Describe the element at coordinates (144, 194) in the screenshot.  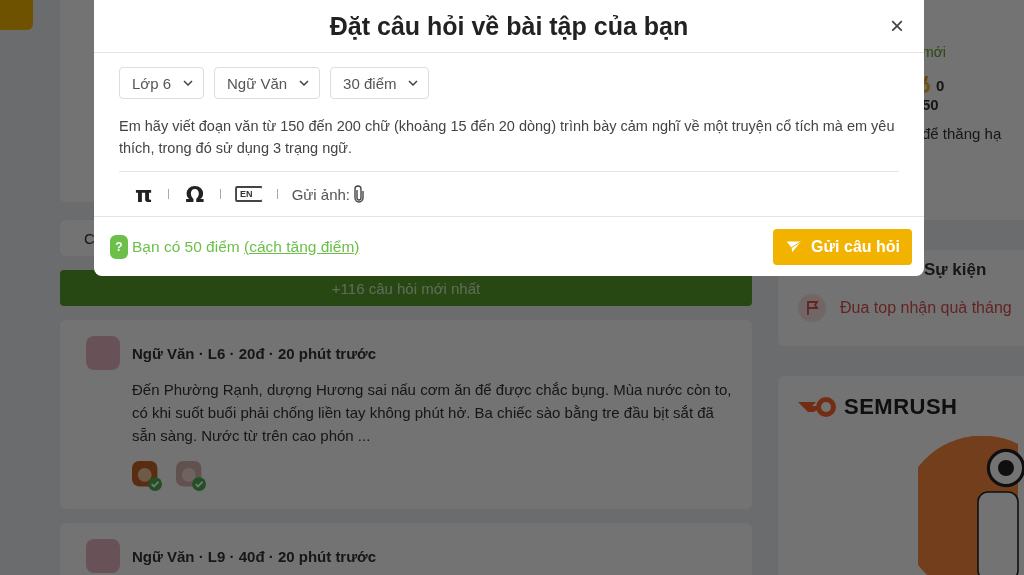
I see `symbol-button: π` at that location.